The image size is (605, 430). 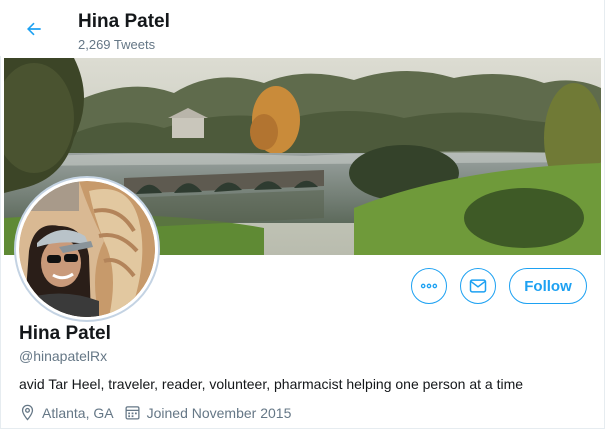 I want to click on envelope-icon, so click(x=478, y=286).